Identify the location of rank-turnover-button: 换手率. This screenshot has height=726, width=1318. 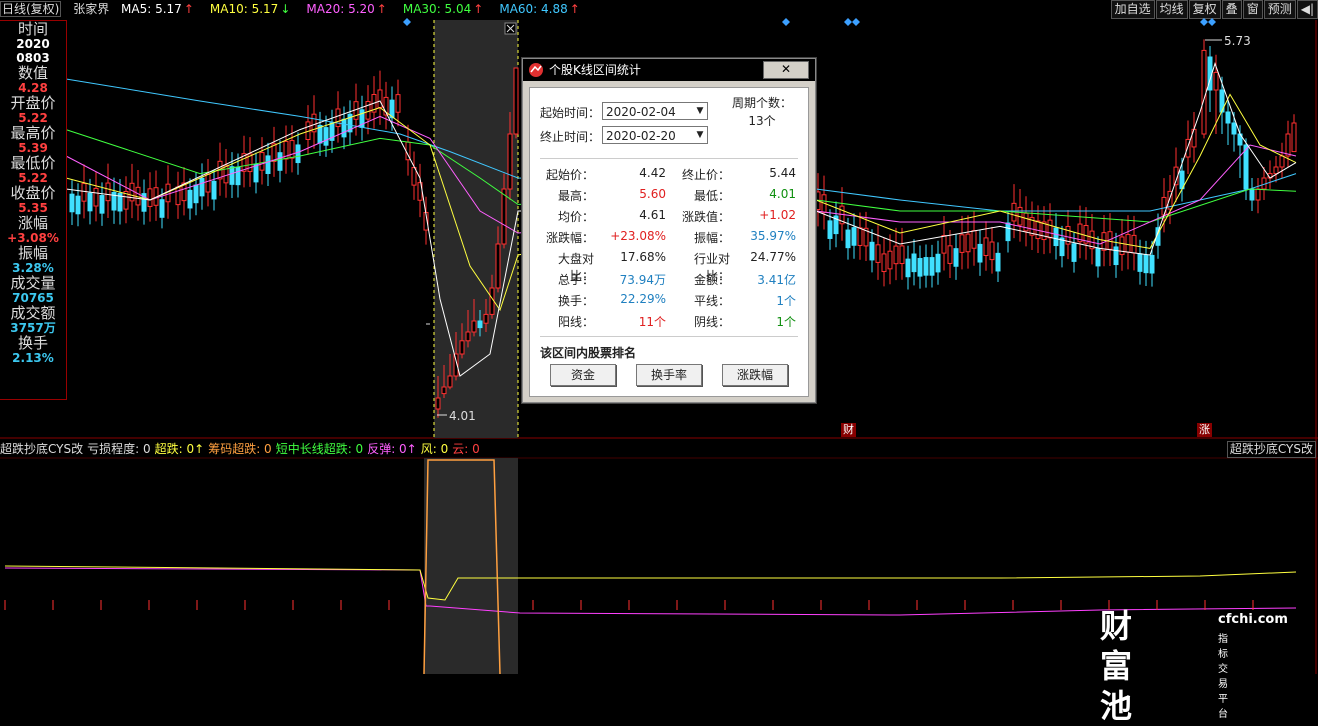
(669, 375).